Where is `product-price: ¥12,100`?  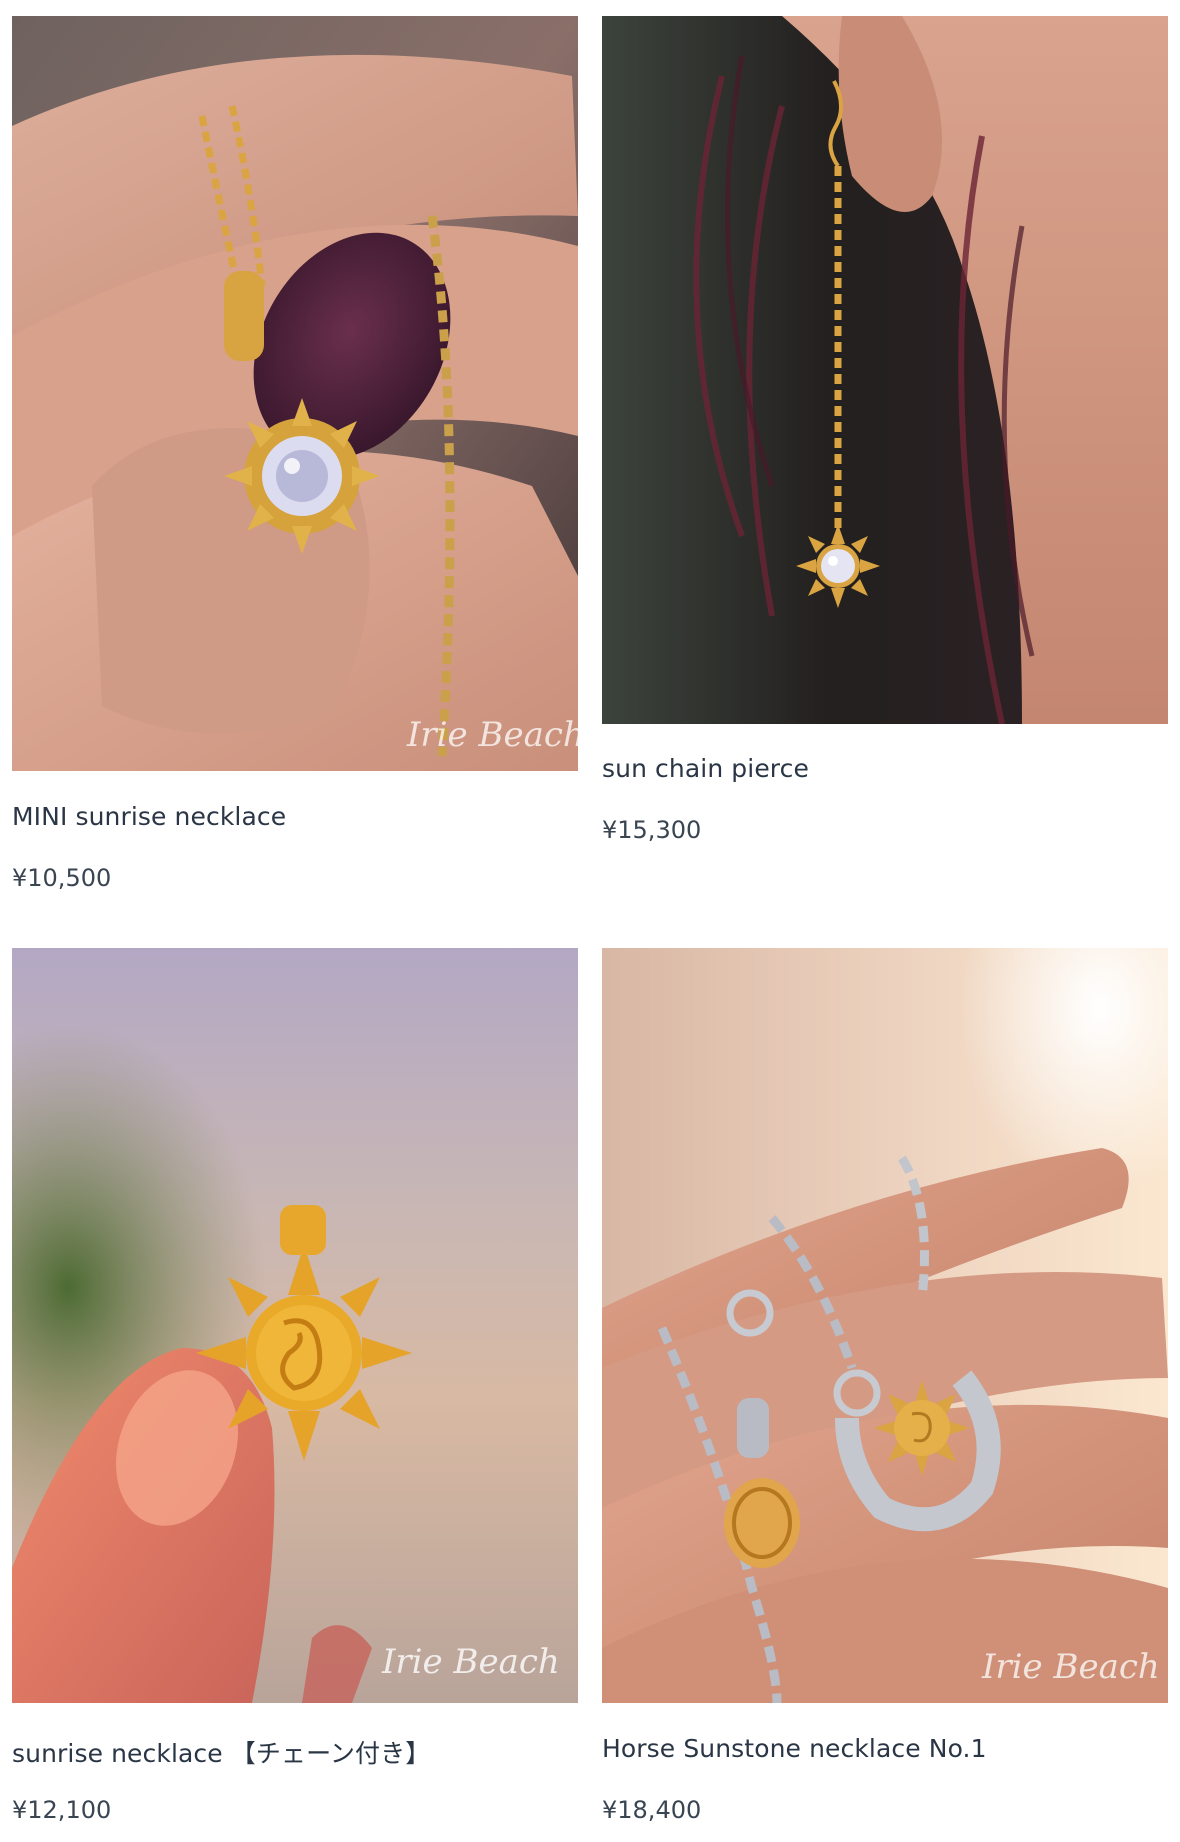 product-price: ¥12,100 is located at coordinates (62, 1810).